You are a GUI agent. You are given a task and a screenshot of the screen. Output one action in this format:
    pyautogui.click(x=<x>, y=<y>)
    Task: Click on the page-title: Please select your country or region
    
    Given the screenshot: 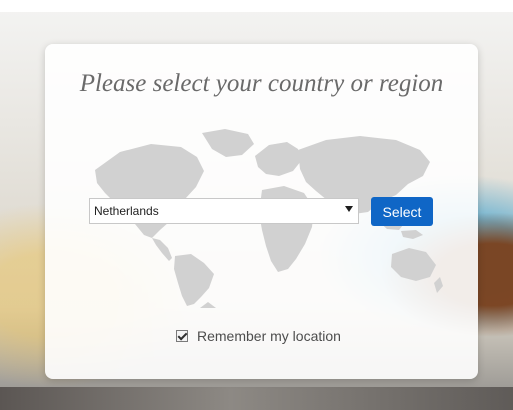 What is the action you would take?
    pyautogui.click(x=261, y=83)
    